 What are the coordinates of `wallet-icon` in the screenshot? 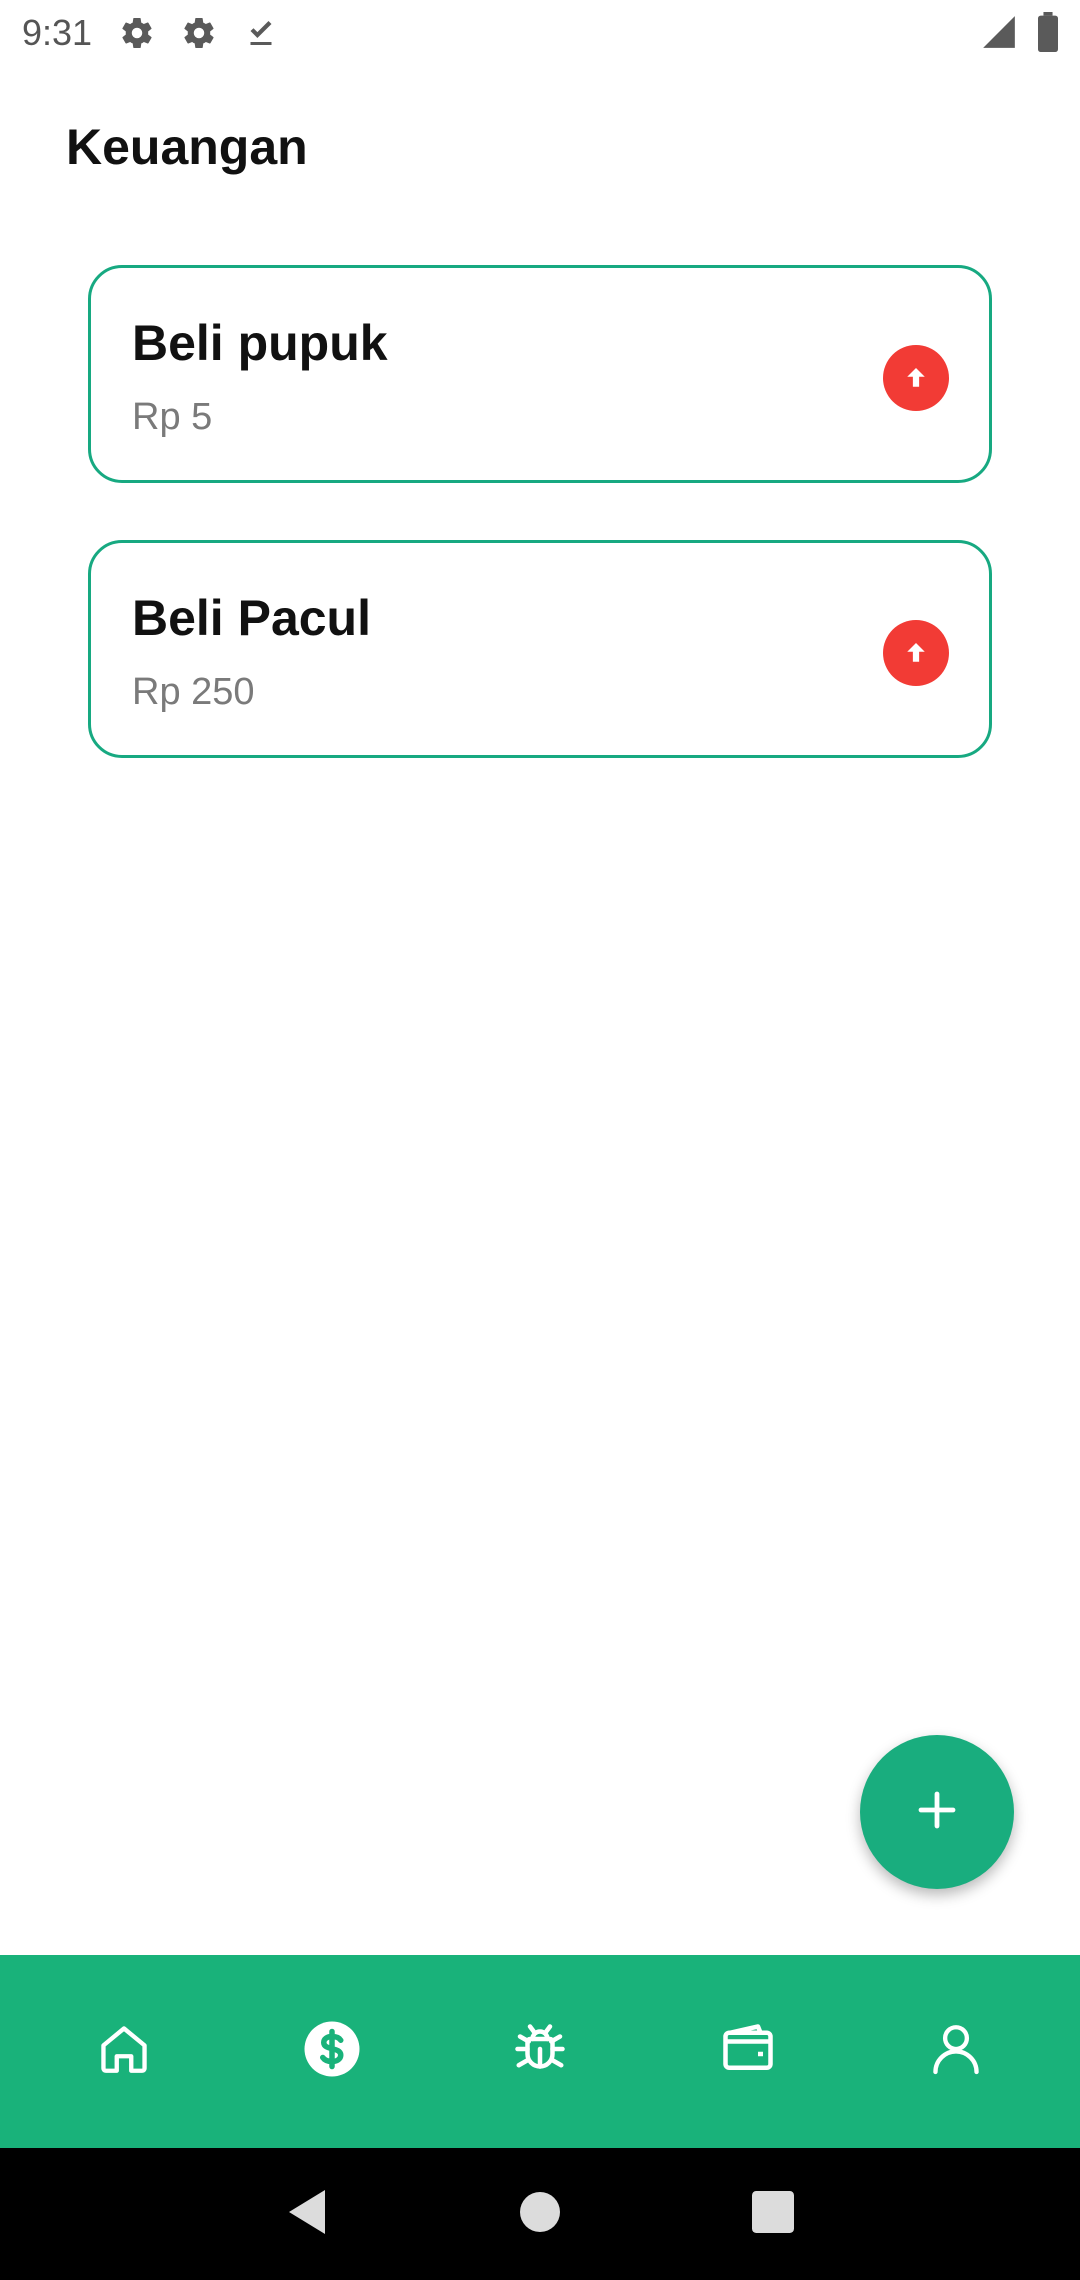 It's located at (748, 2051).